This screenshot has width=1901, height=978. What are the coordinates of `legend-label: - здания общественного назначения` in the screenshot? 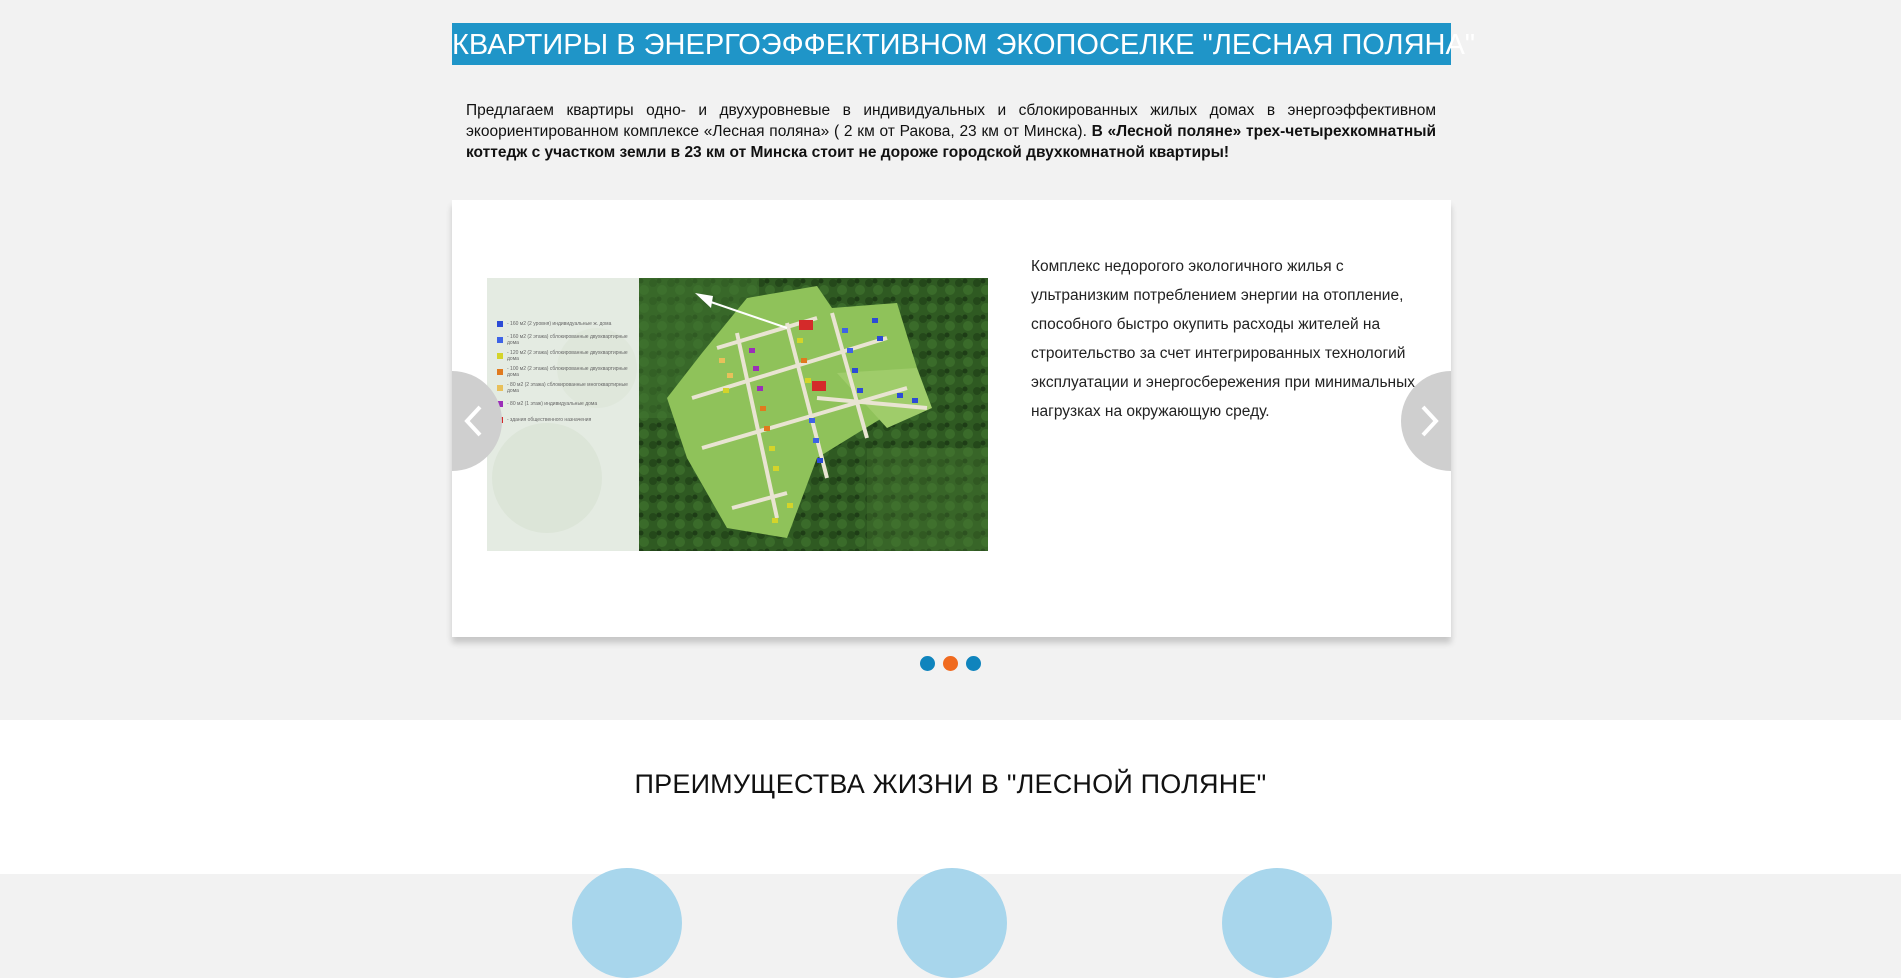 It's located at (549, 420).